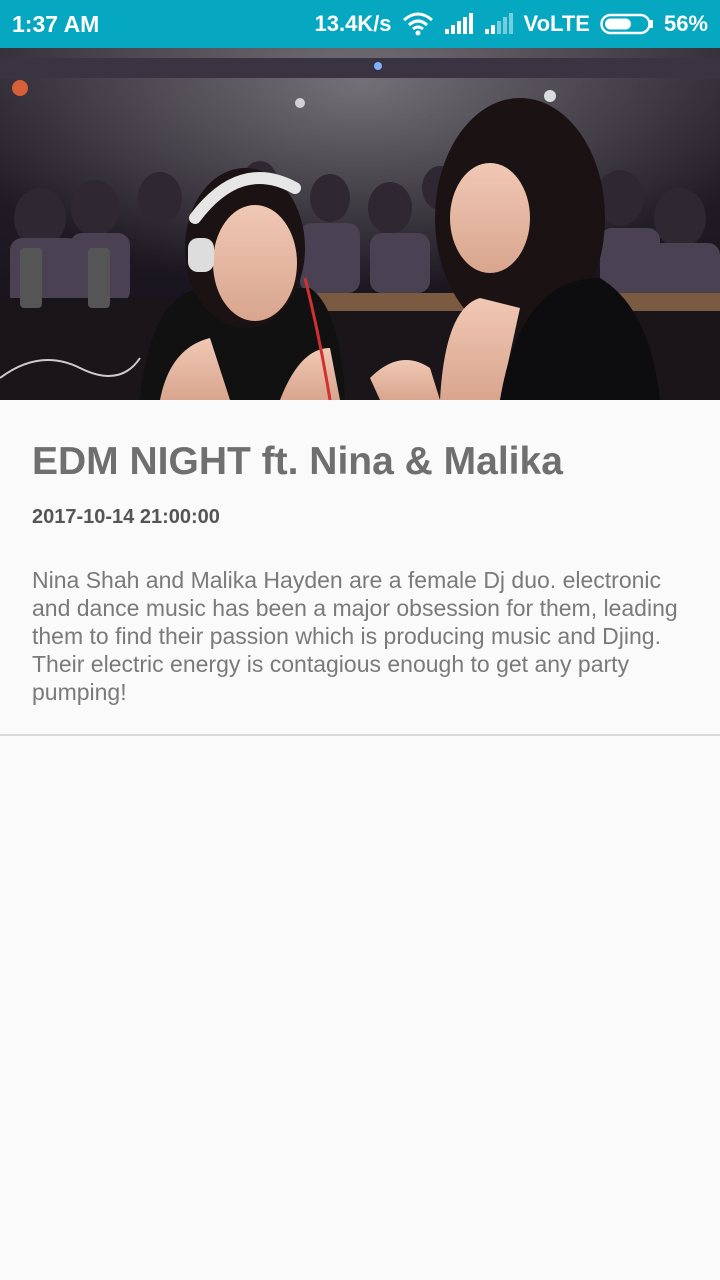 The width and height of the screenshot is (720, 1280). Describe the element at coordinates (56, 23) in the screenshot. I see `status-time: 1:37 AM` at that location.